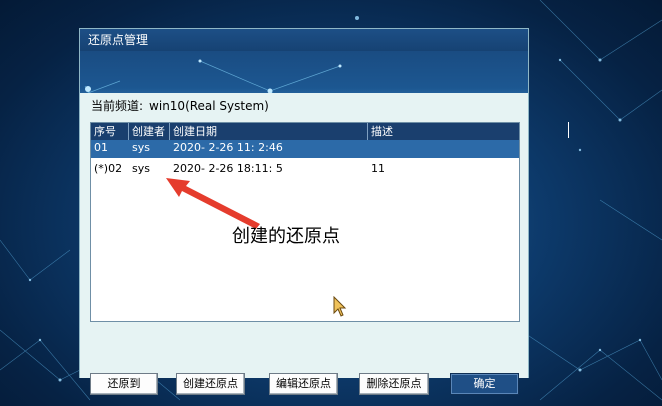 The image size is (662, 406). Describe the element at coordinates (340, 306) in the screenshot. I see `mouse-cursor-icon` at that location.